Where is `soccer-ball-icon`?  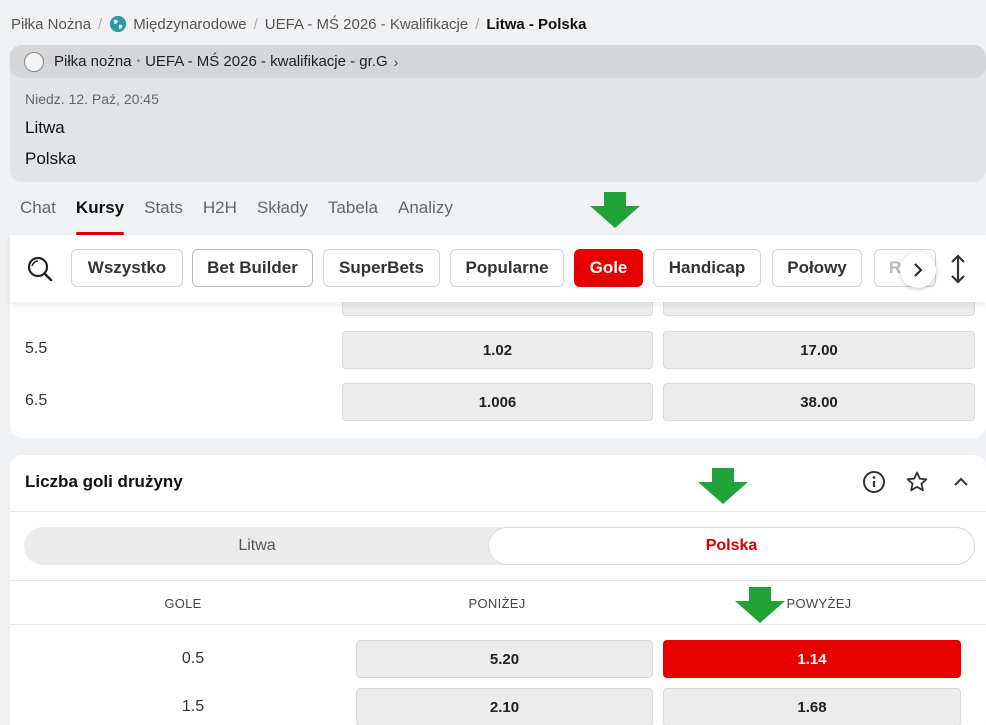
soccer-ball-icon is located at coordinates (34, 61).